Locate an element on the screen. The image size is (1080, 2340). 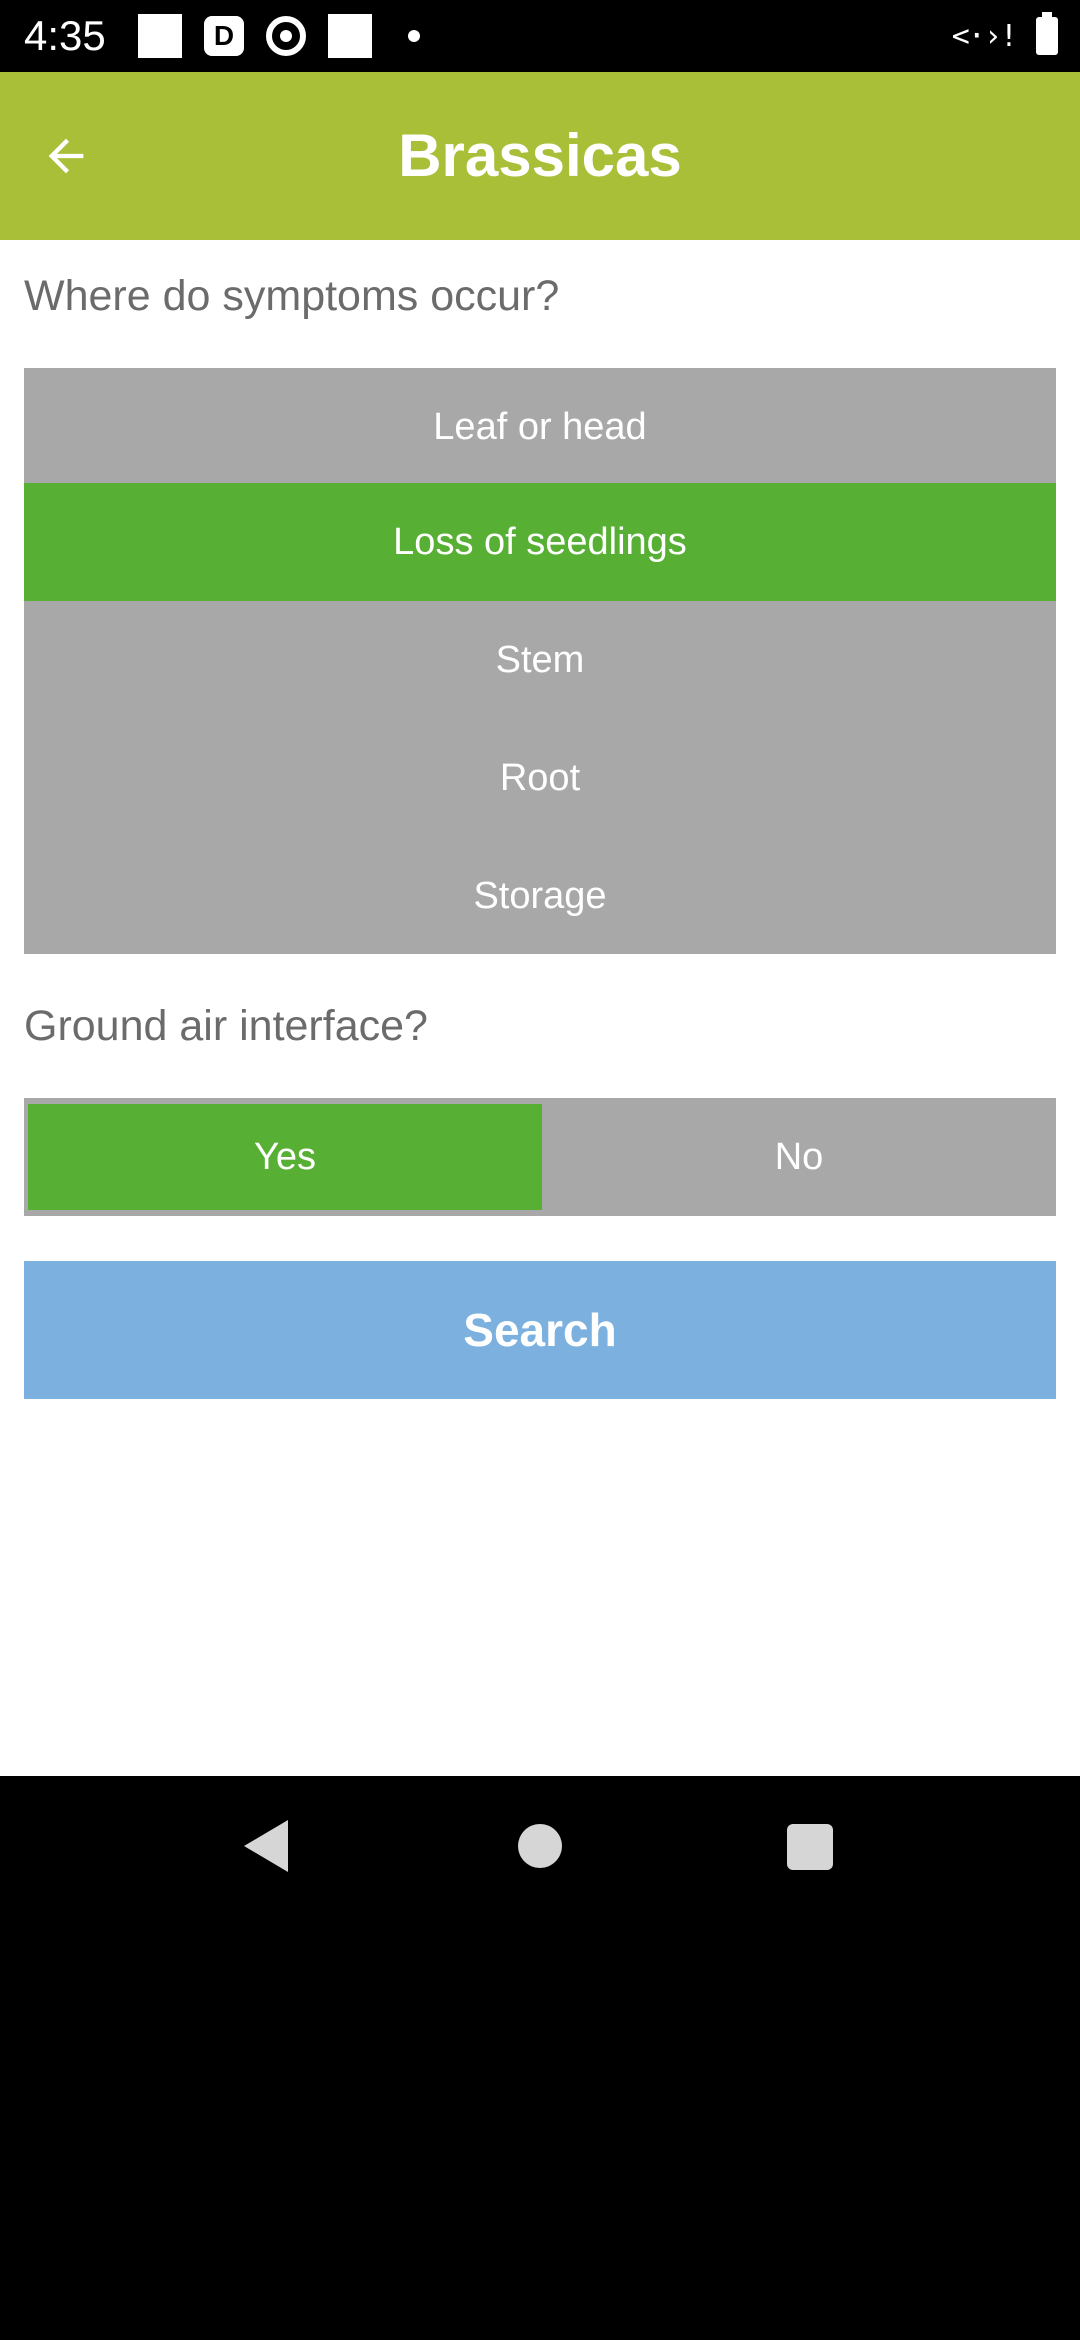
battery-icon is located at coordinates (1047, 33).